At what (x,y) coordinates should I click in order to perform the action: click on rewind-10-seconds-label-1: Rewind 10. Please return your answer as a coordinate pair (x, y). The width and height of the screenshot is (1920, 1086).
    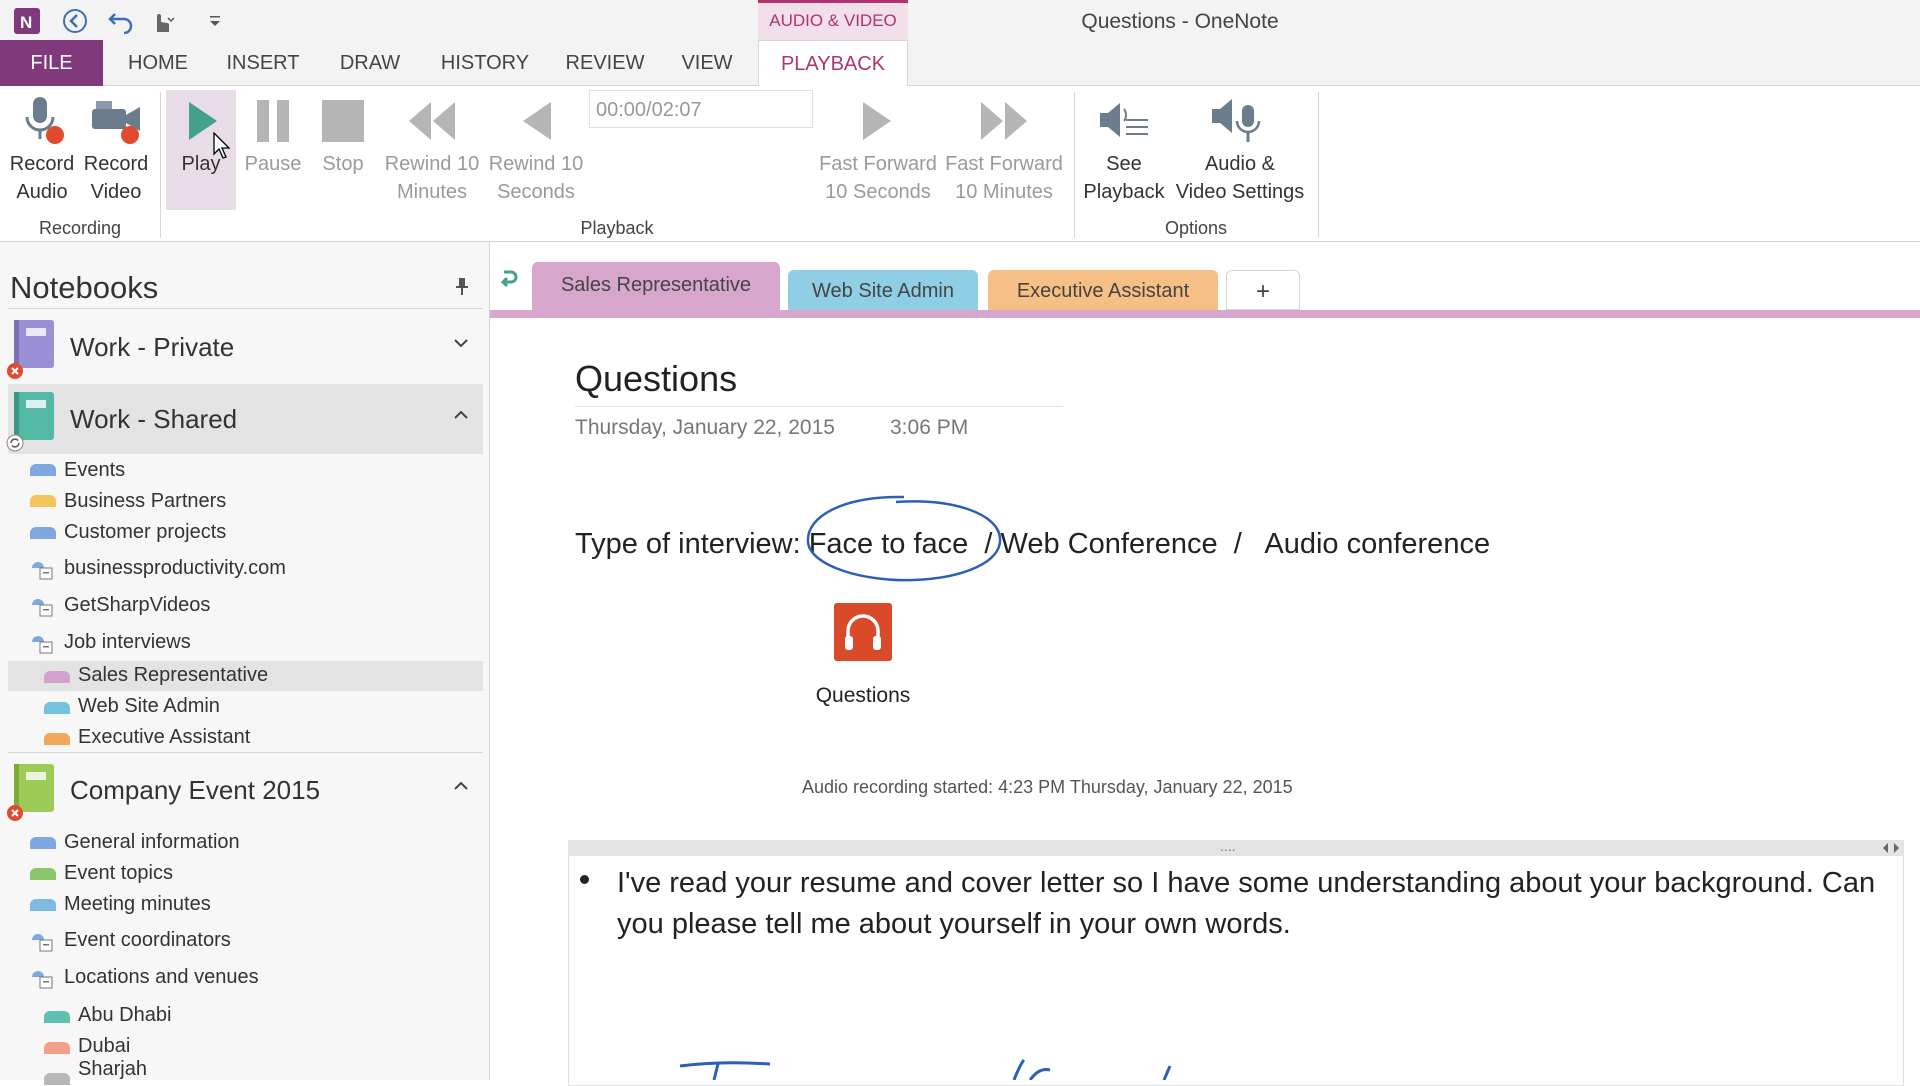
    Looking at the image, I should click on (536, 164).